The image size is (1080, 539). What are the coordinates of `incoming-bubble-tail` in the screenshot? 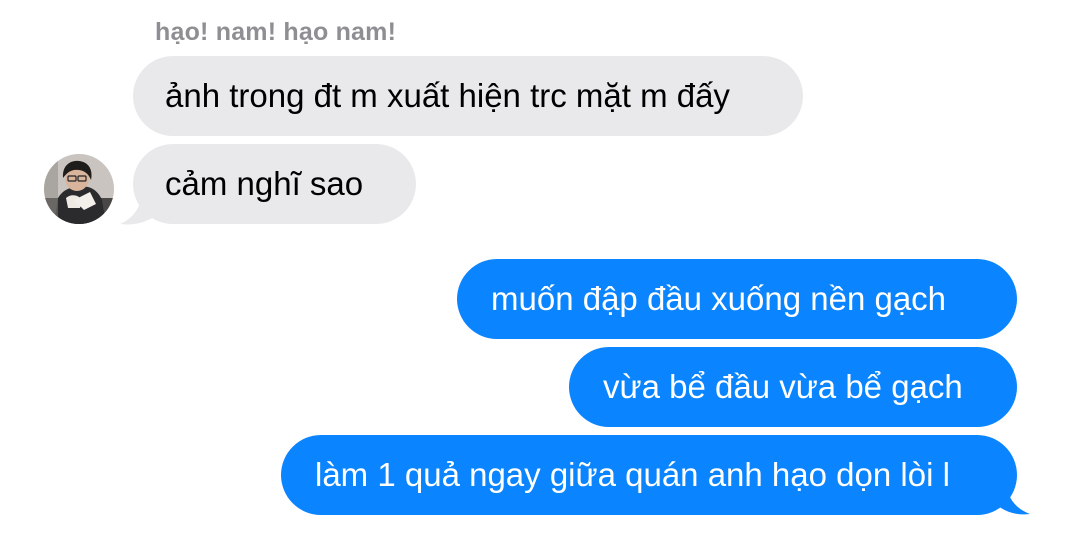 It's located at (140, 207).